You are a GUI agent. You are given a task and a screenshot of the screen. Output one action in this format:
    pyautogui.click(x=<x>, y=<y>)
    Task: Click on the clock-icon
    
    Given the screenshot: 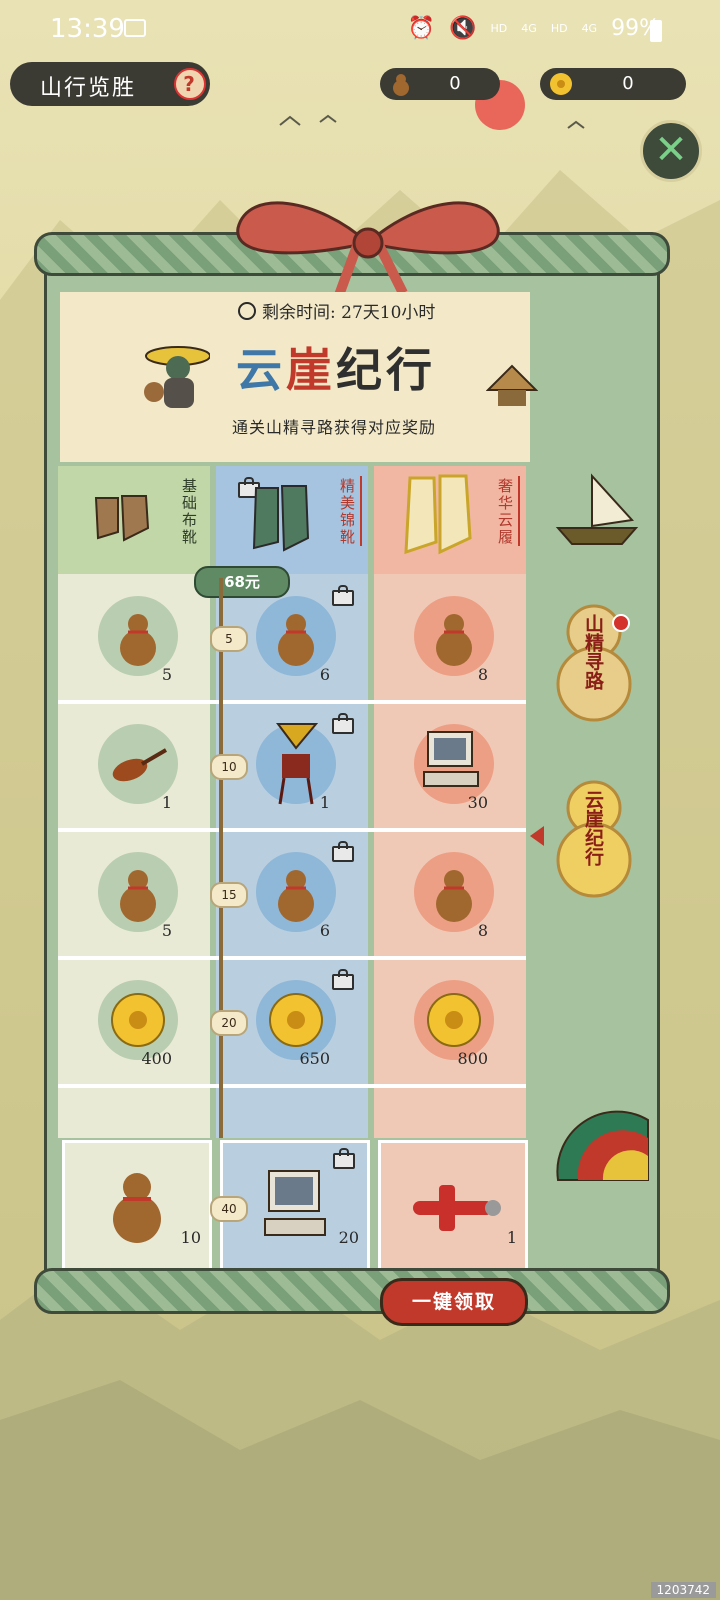 What is the action you would take?
    pyautogui.click(x=247, y=311)
    